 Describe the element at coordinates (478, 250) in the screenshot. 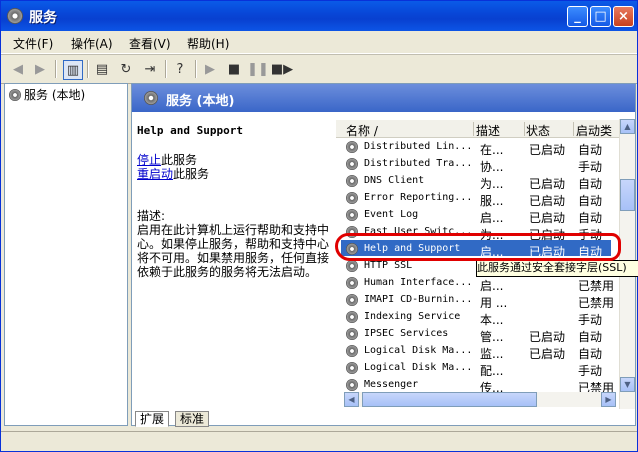

I see `table-row: Help and Support 启... 已启动 自动` at that location.